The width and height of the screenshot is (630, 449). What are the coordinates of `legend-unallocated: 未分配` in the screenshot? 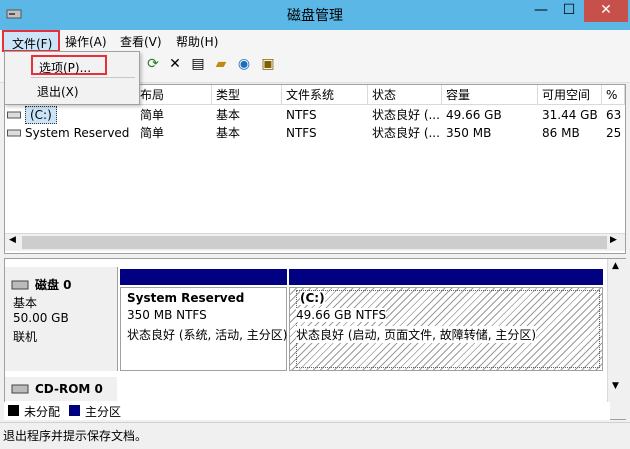 It's located at (42, 412).